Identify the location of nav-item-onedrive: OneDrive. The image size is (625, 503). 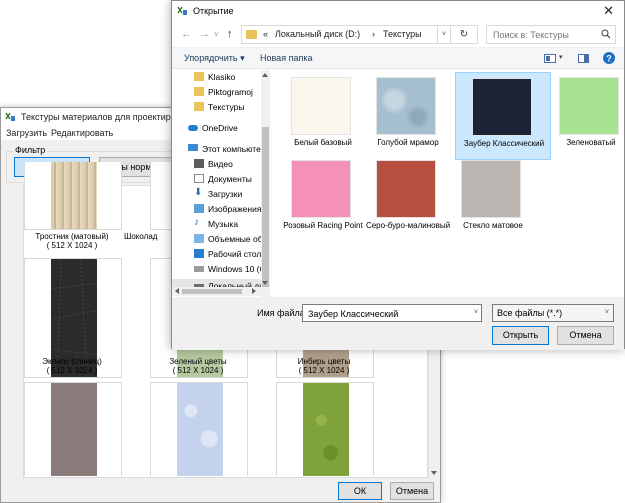
(218, 128).